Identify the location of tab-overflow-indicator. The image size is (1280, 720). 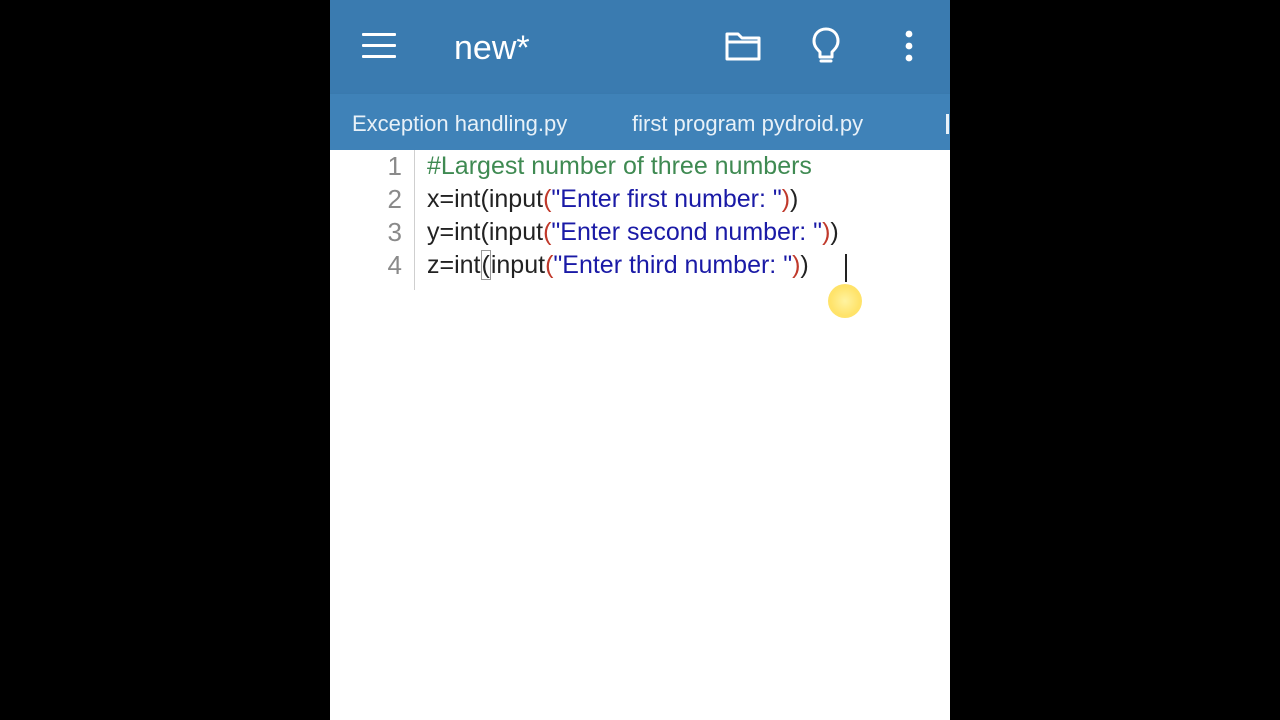
(948, 124).